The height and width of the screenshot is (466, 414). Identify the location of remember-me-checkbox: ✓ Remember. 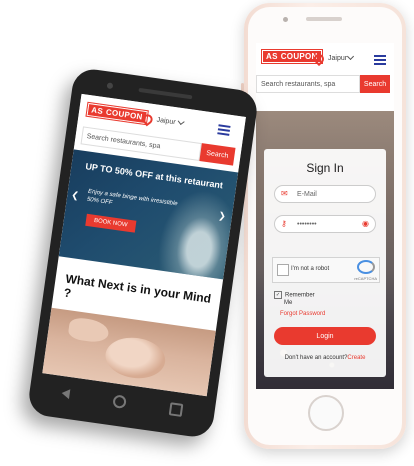
(294, 295).